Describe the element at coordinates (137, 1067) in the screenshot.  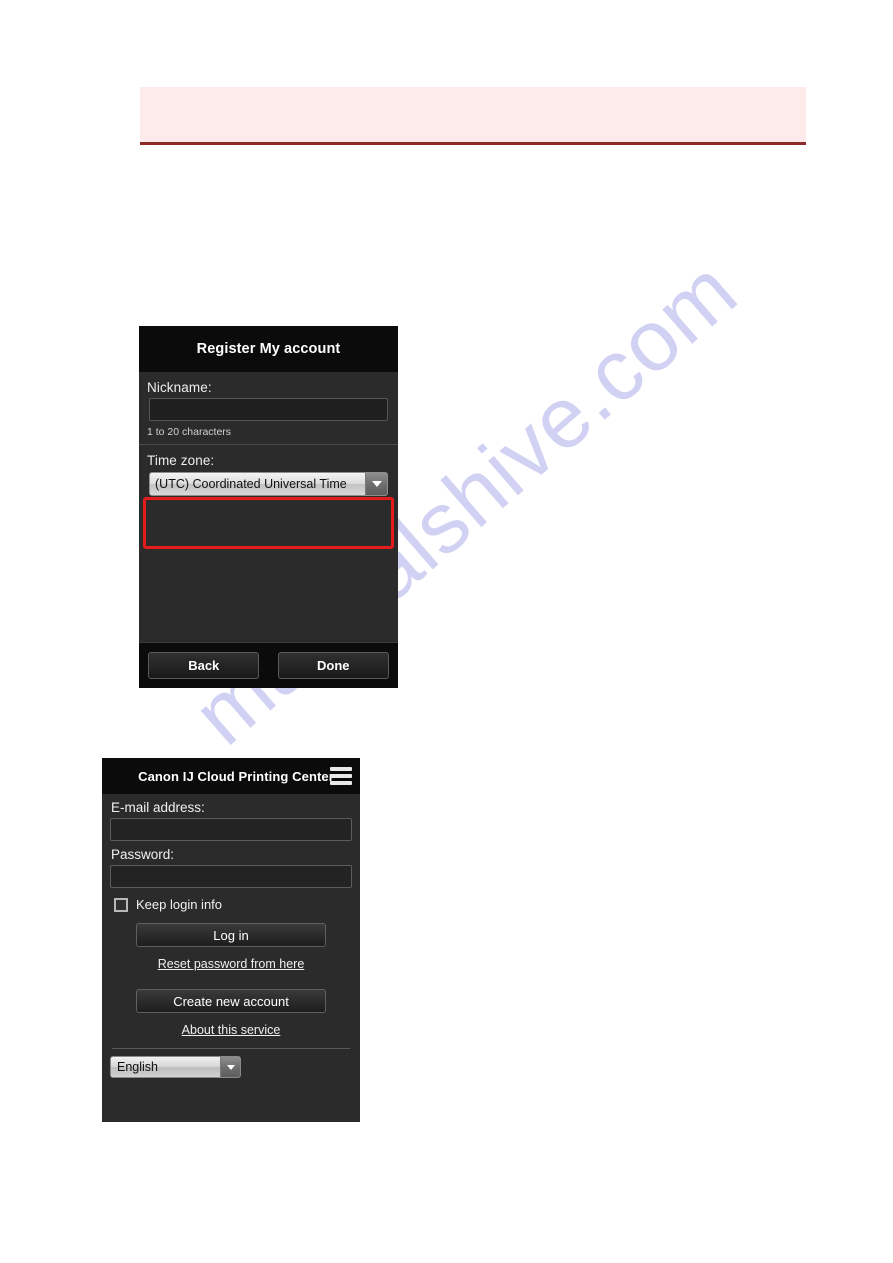
I see `language-select-value: English` at that location.